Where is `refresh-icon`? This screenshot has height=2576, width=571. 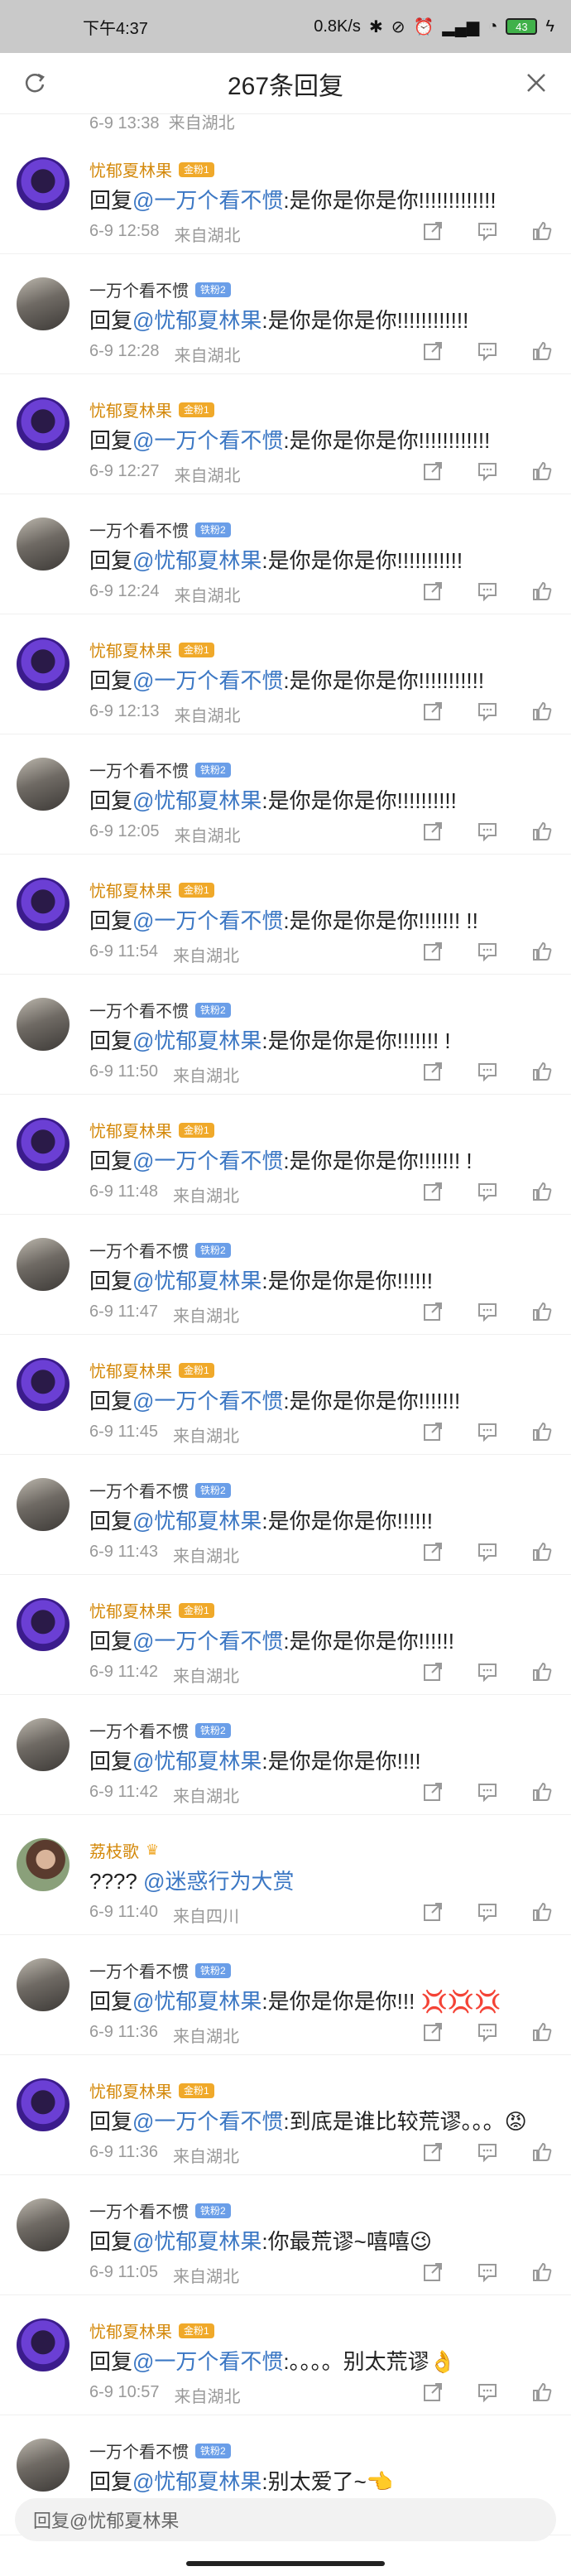 refresh-icon is located at coordinates (35, 83).